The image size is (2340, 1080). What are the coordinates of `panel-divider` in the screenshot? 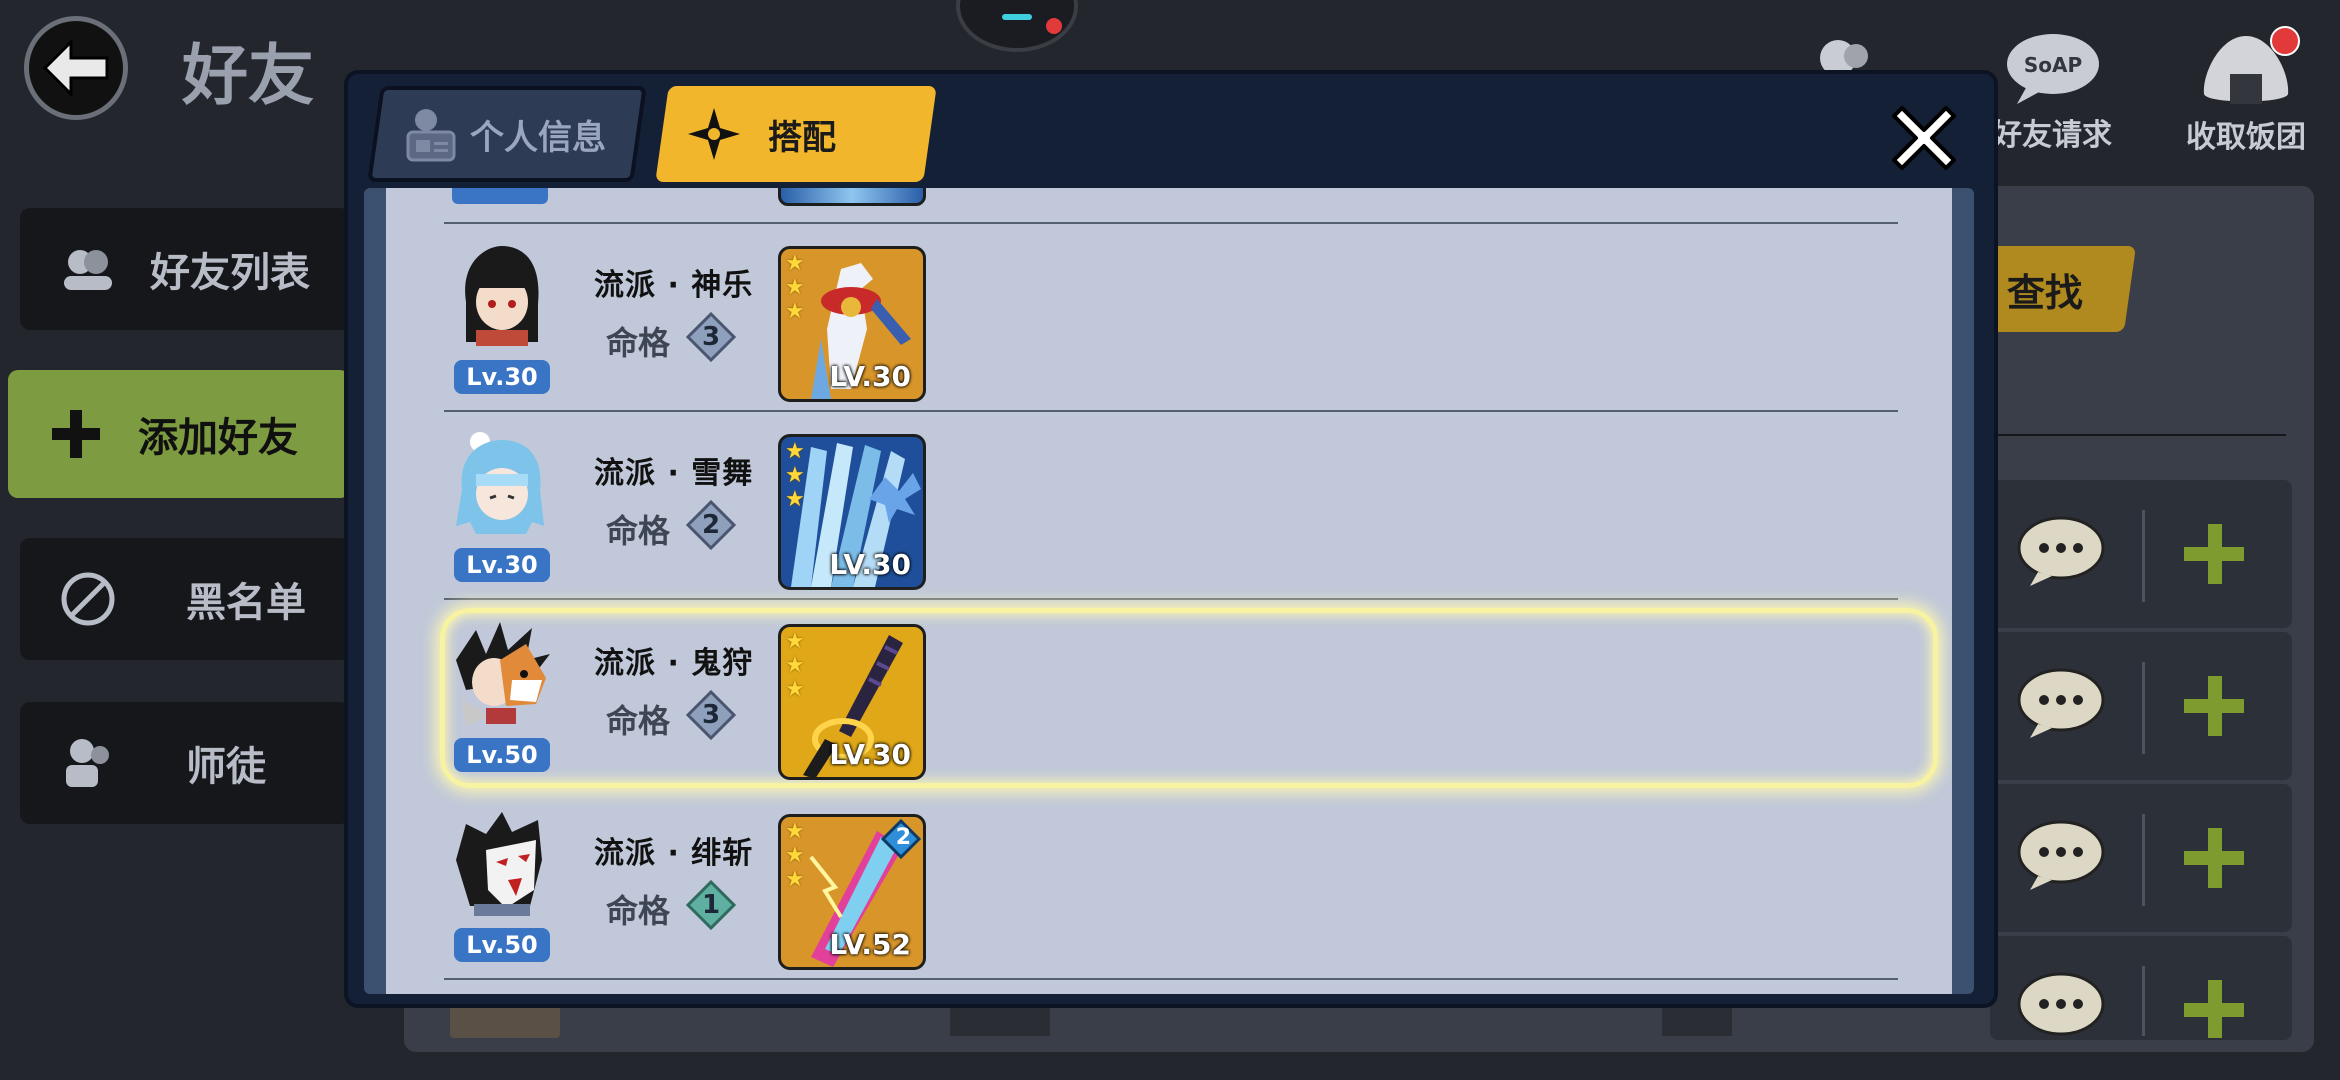 It's located at (2138, 435).